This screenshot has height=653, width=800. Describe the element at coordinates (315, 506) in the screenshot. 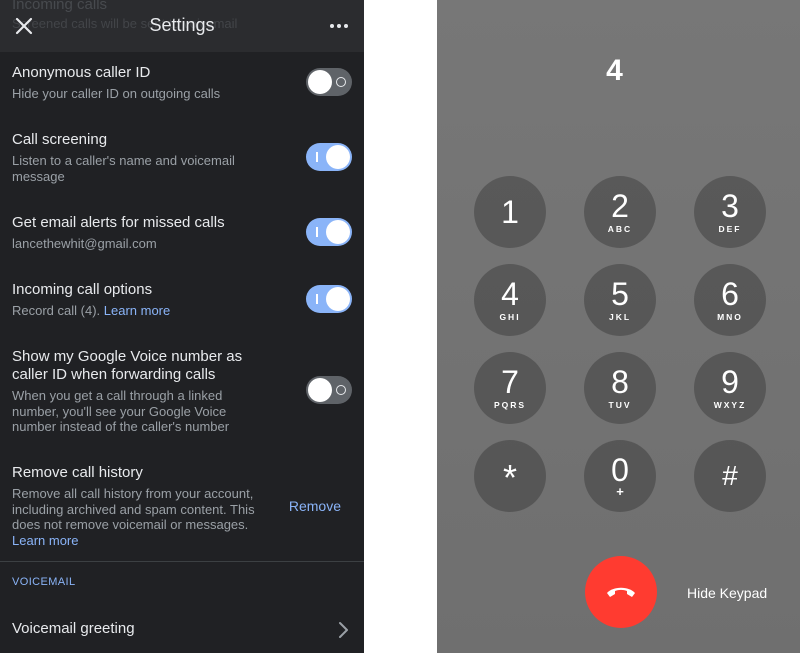

I see `remove-history-button: Remove` at that location.